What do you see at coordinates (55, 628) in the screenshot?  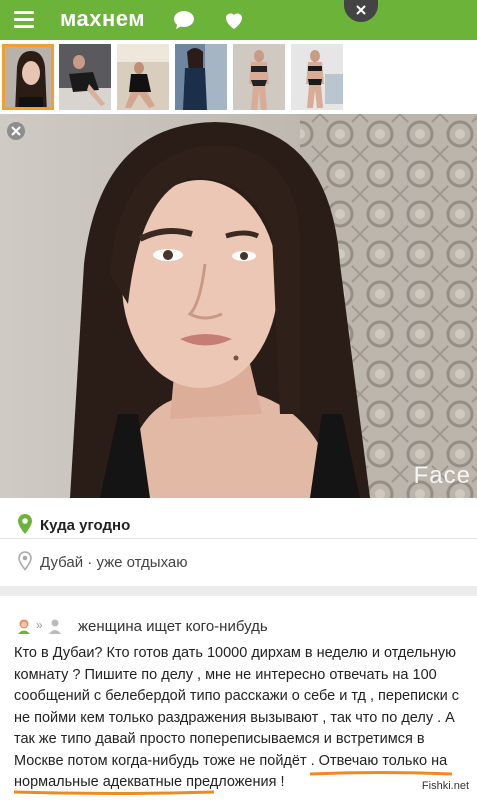 I see `anonymous-user-icon` at bounding box center [55, 628].